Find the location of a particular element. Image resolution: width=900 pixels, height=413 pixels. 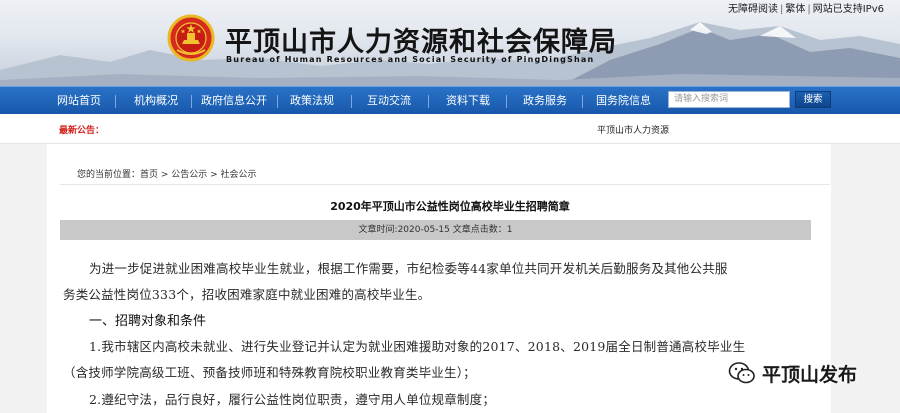

paragraph-line: （含技师学院高级工班、预备技师班和特殊教育院校职业教育类毕业生）； is located at coordinates (269, 372).